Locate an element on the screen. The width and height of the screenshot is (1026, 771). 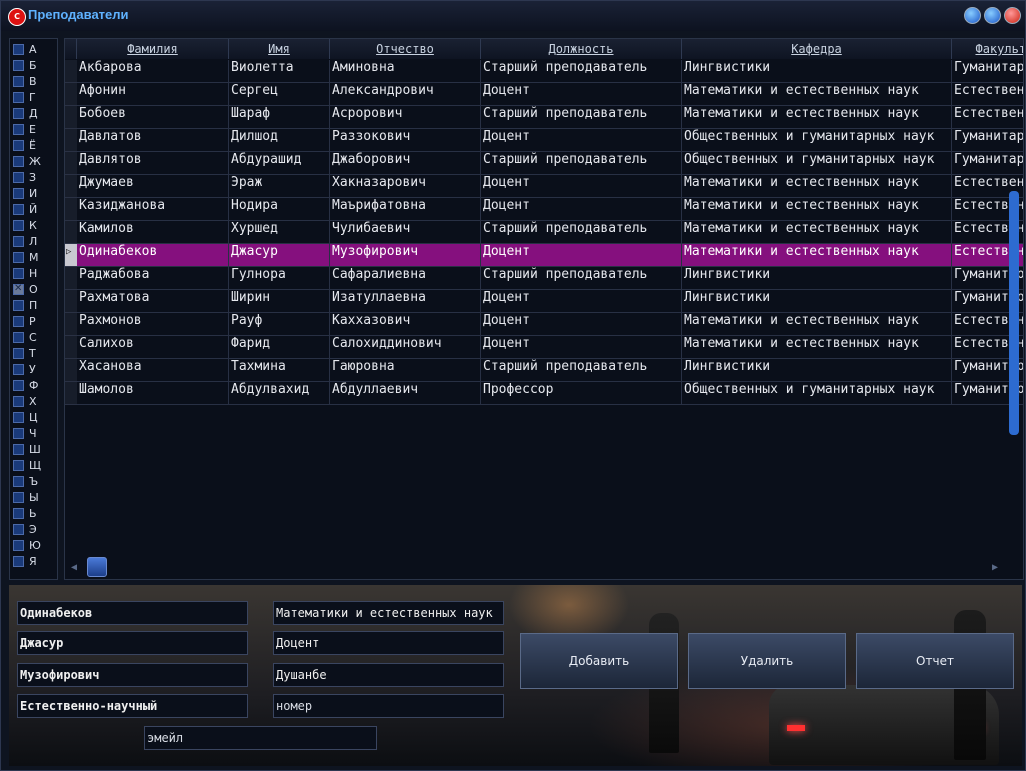
table-cell: Афонин is located at coordinates (153, 94).